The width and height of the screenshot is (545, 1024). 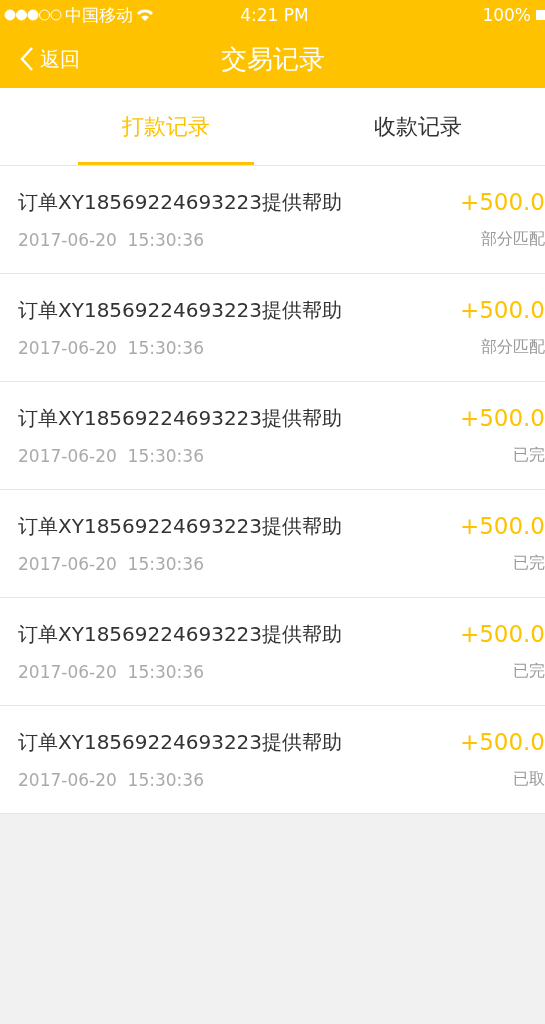 What do you see at coordinates (27, 59) in the screenshot?
I see `chevron-left-icon` at bounding box center [27, 59].